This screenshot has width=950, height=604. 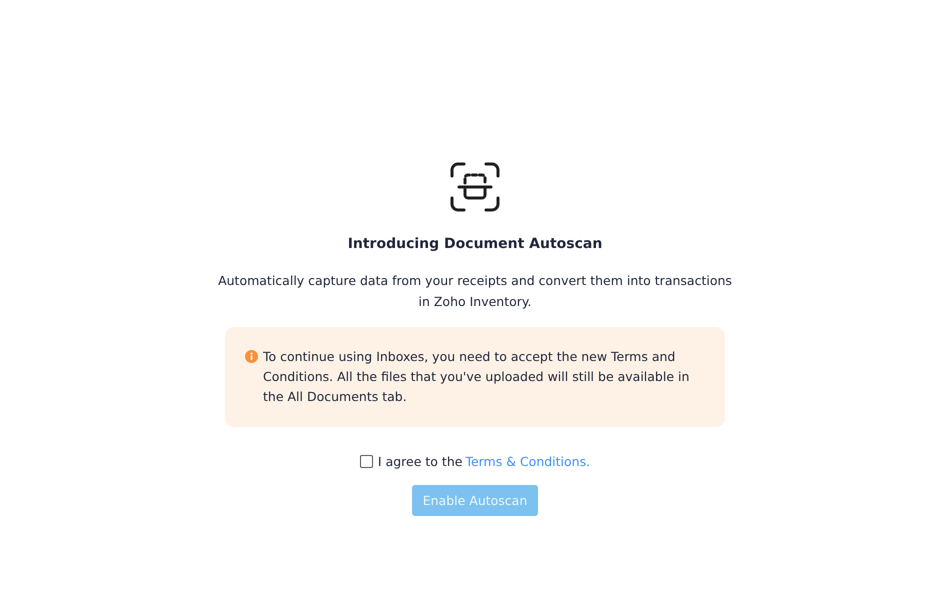 What do you see at coordinates (420, 461) in the screenshot?
I see `agree-label: I agree to the` at bounding box center [420, 461].